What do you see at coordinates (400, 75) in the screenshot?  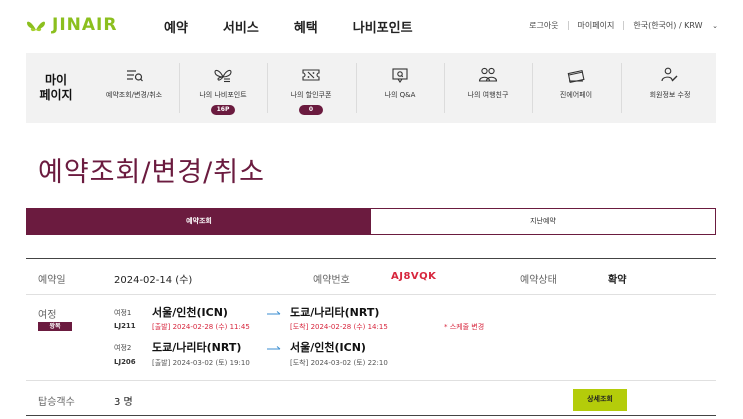 I see `chat-question-icon` at bounding box center [400, 75].